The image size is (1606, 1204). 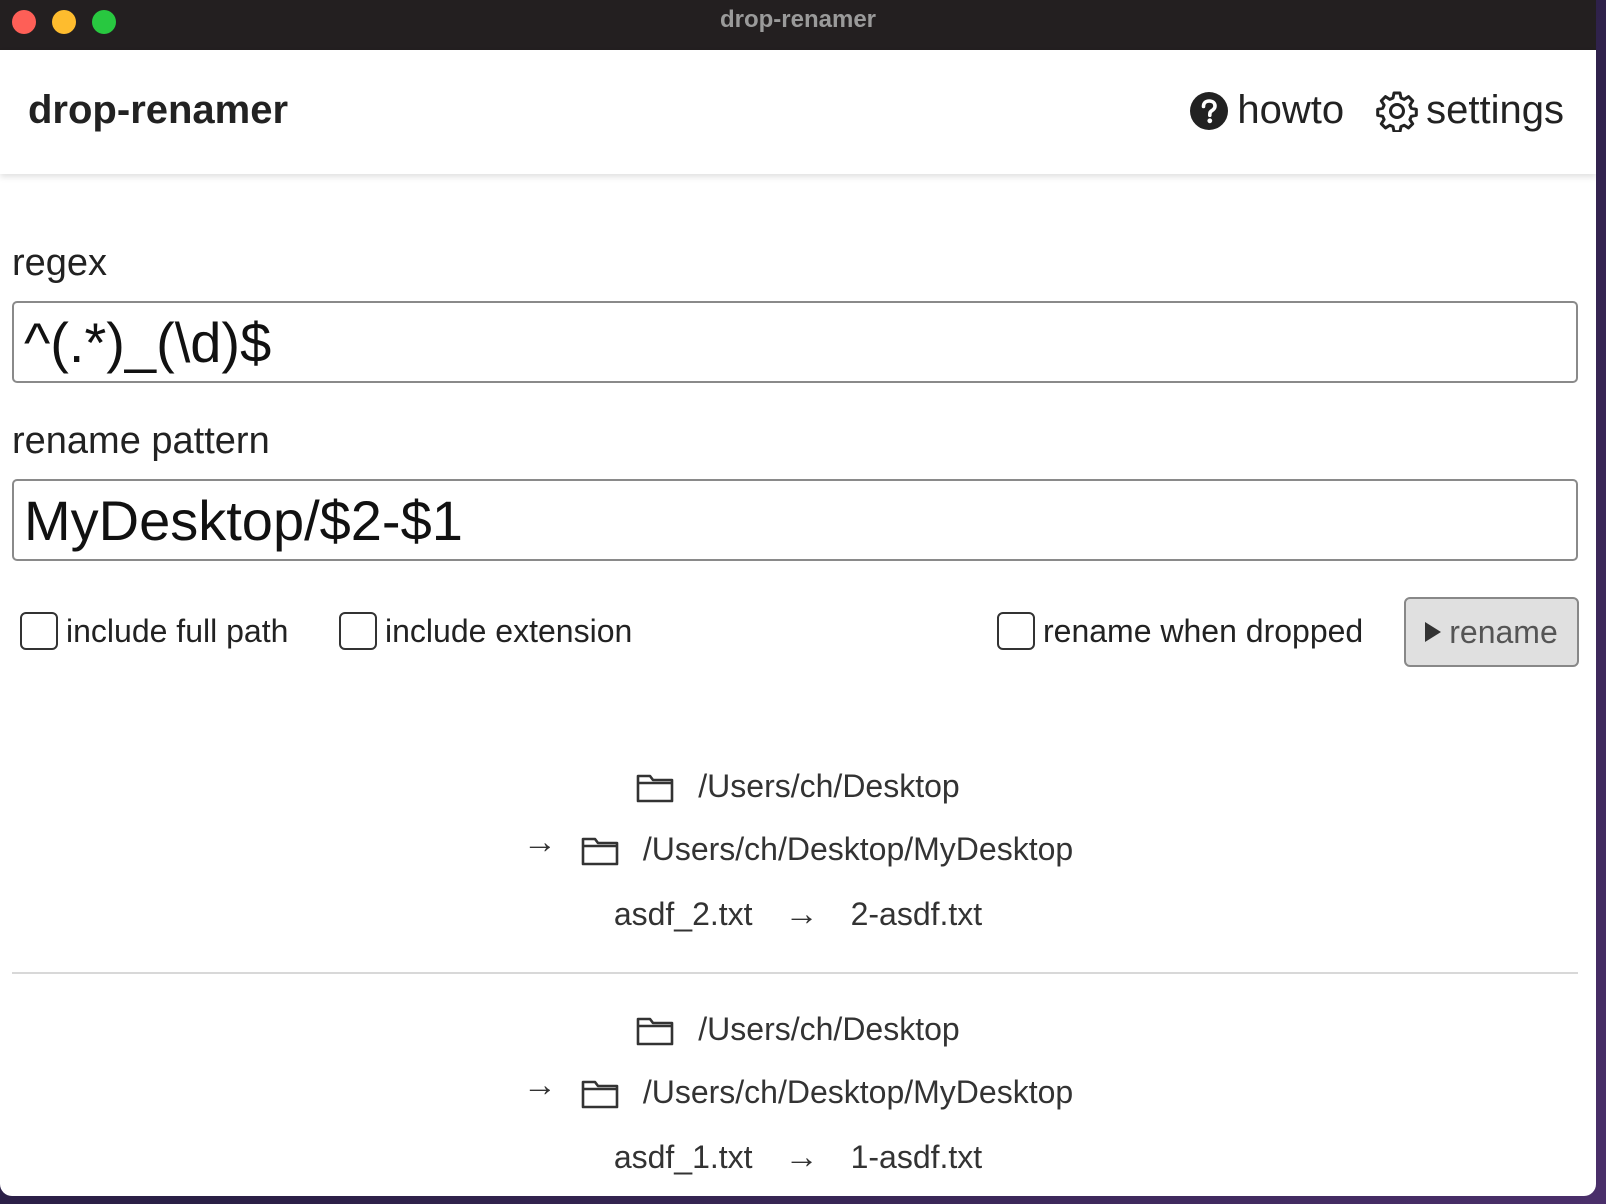 I want to click on include-full-path-label: include full path, so click(x=177, y=630).